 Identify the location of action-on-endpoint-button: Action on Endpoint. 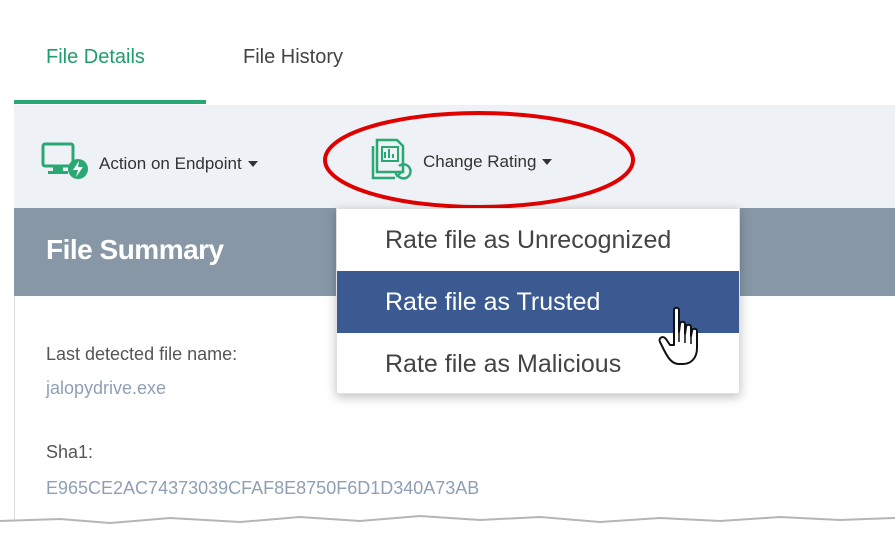
(149, 163).